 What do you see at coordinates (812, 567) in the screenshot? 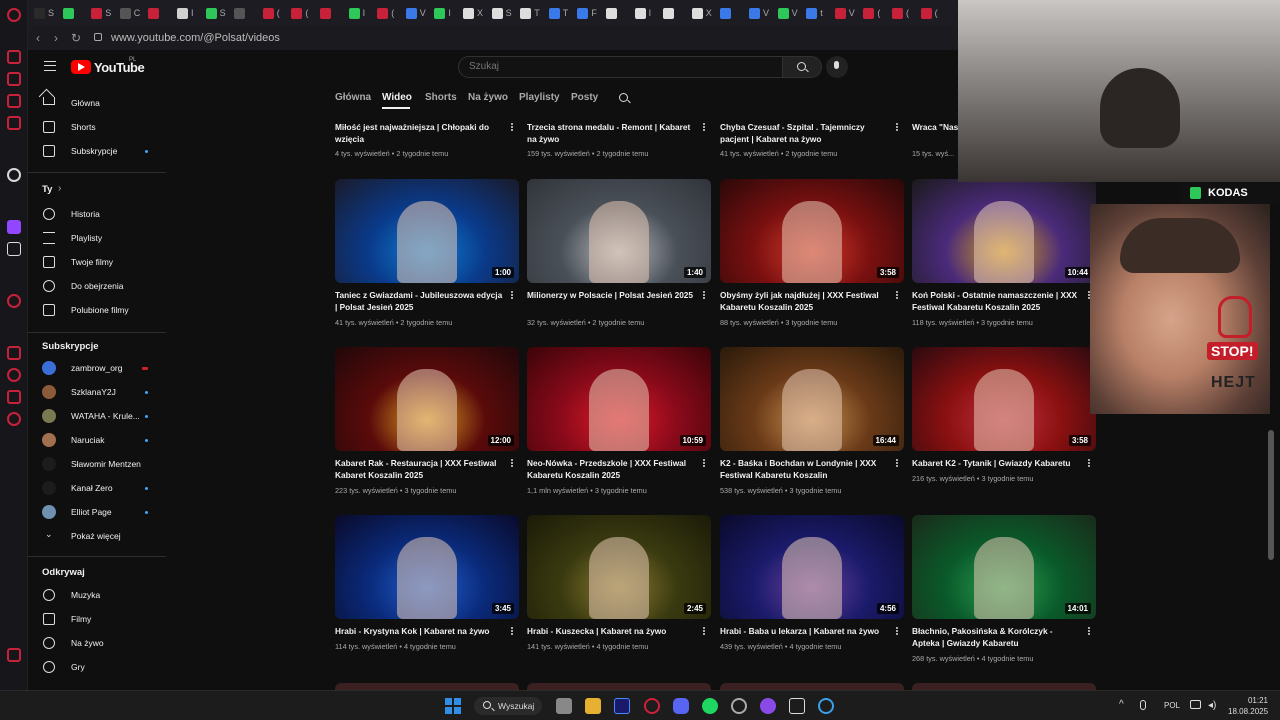
I see `video-thumbnail: 4:56` at bounding box center [812, 567].